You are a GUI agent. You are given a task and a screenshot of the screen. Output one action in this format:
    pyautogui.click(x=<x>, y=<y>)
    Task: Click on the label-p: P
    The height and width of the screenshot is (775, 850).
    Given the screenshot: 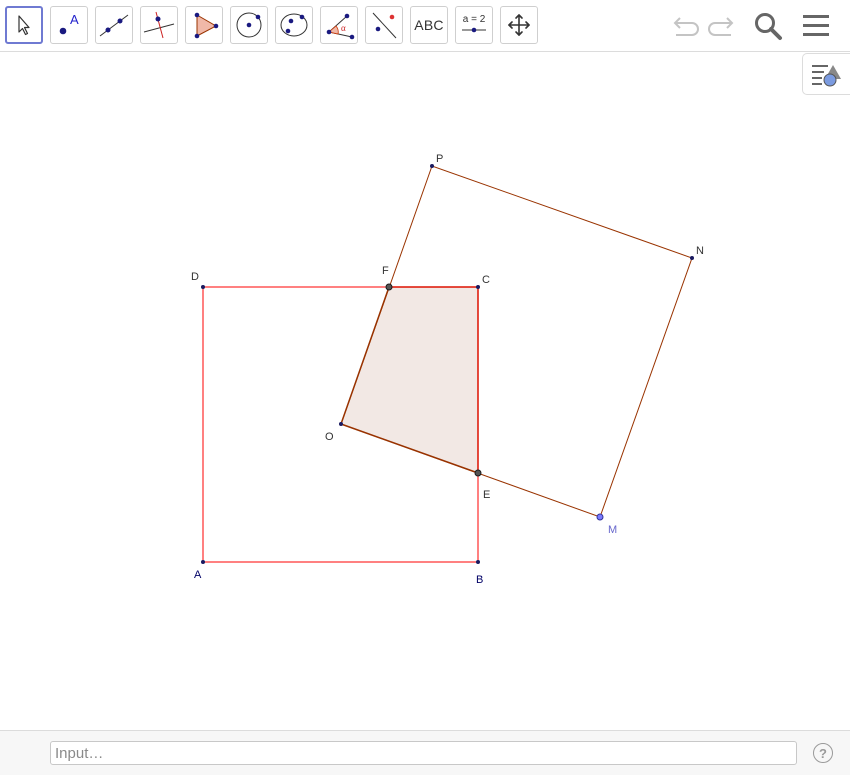 What is the action you would take?
    pyautogui.click(x=439, y=159)
    